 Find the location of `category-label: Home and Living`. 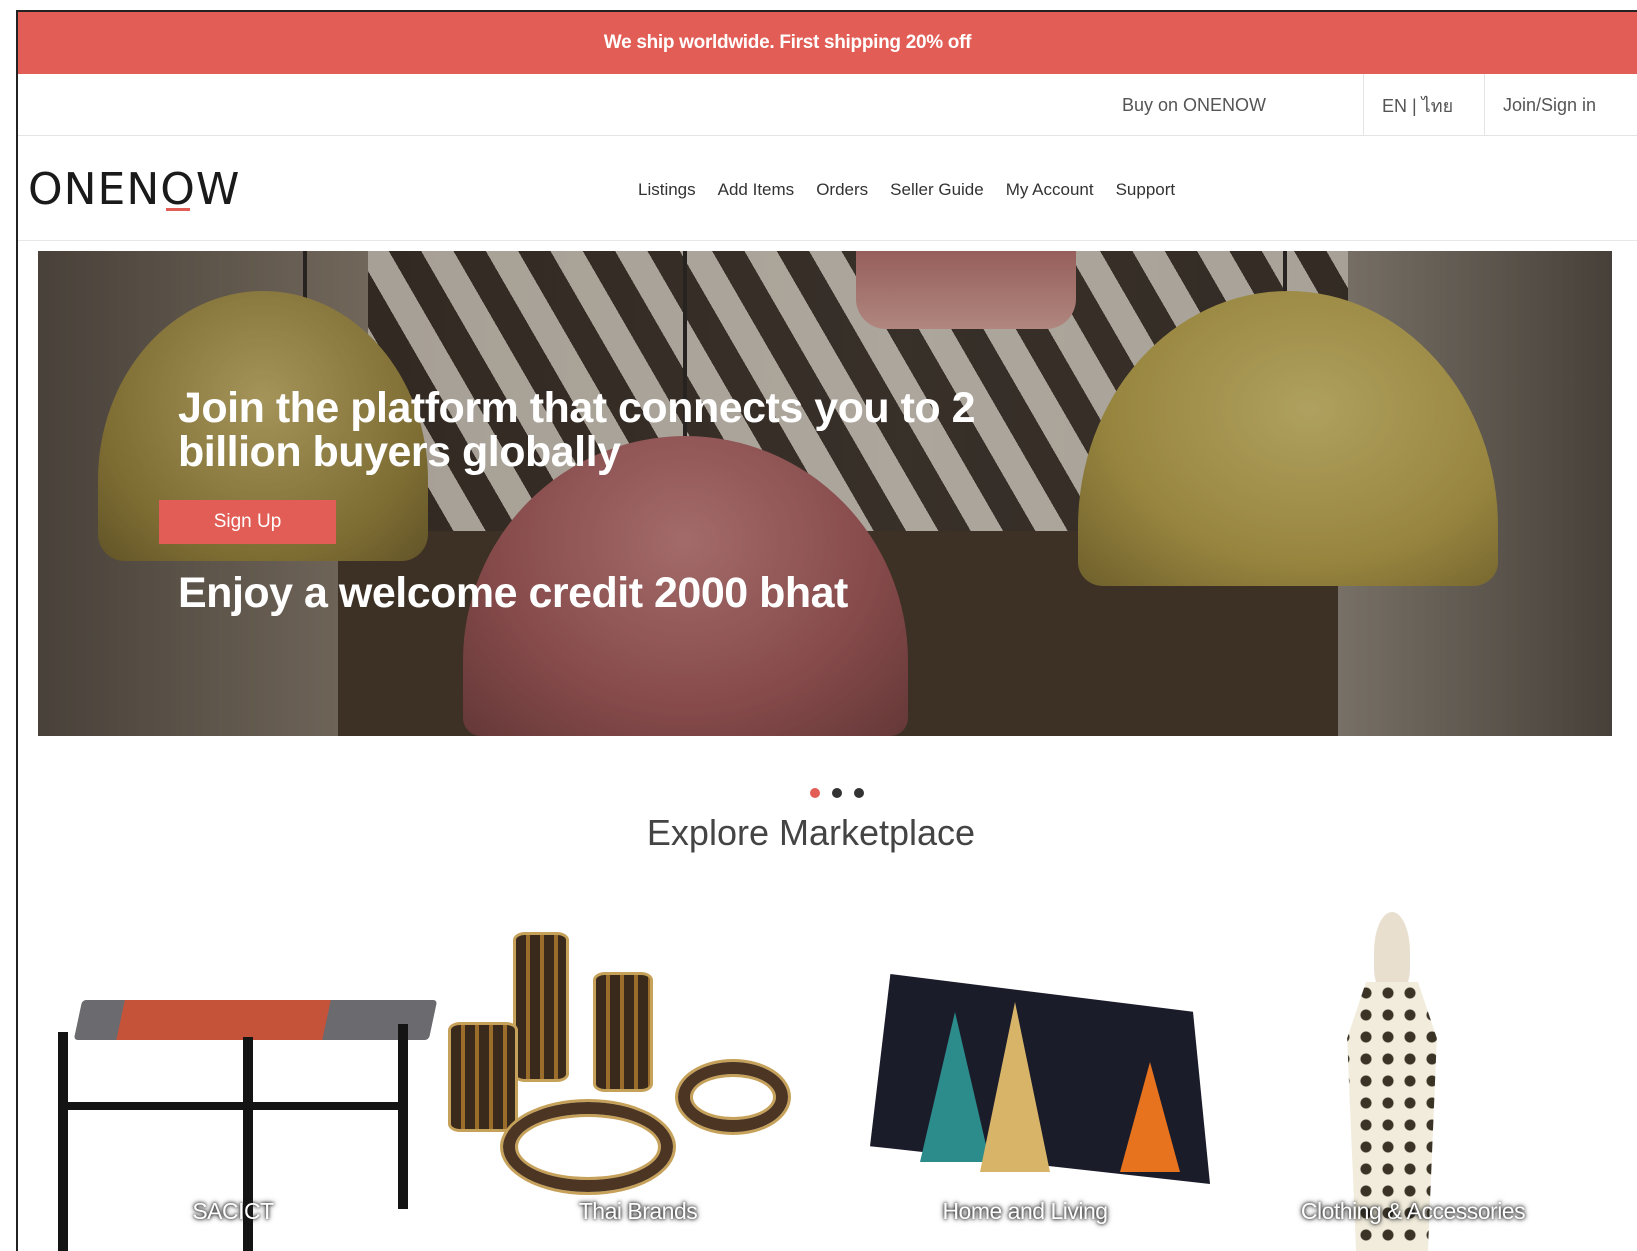

category-label: Home and Living is located at coordinates (1025, 1211).